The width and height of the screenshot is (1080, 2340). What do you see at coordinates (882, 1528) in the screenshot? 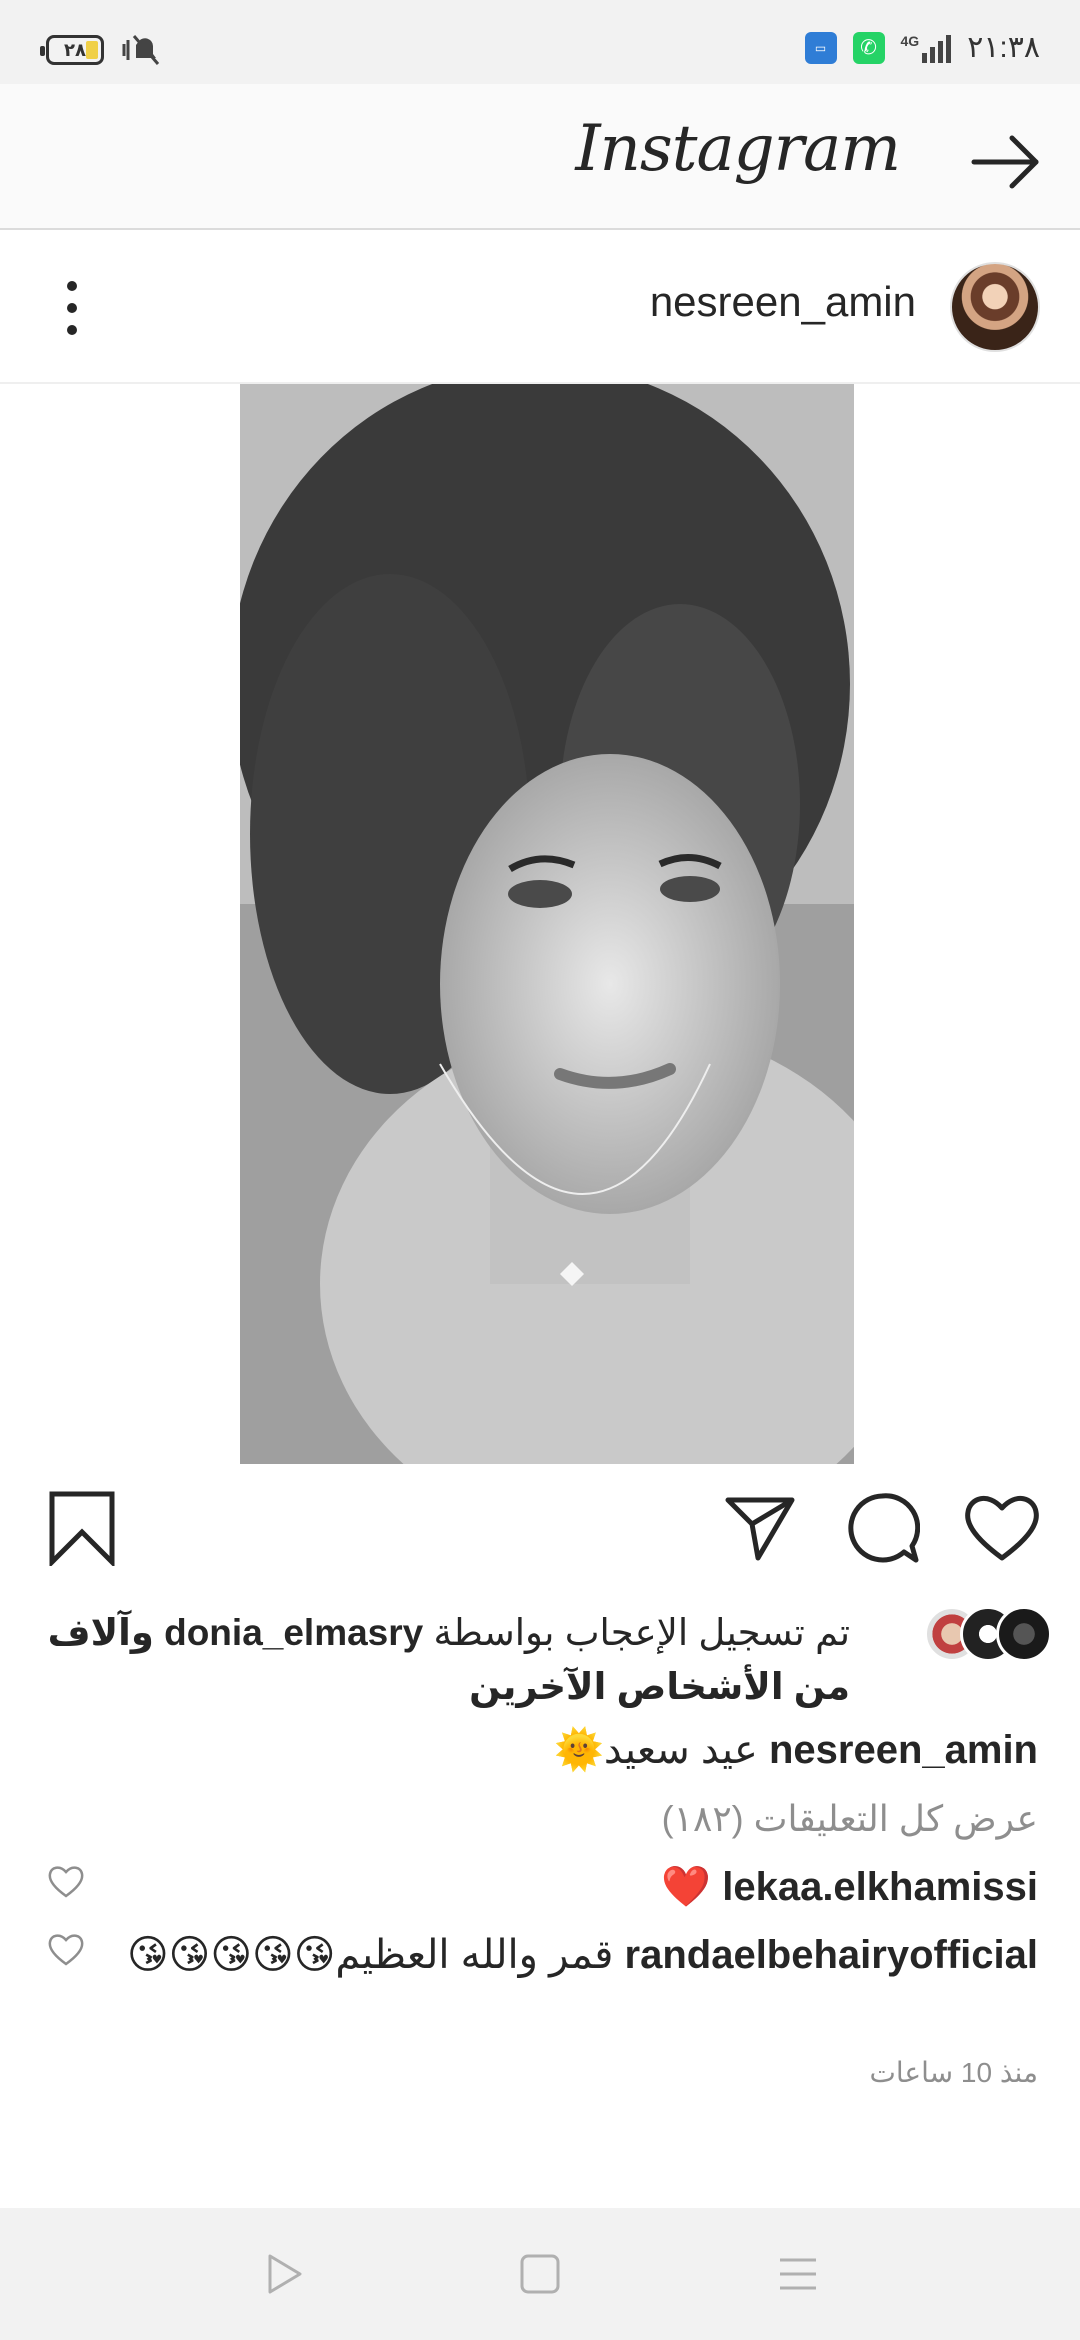
I see `comment-icon` at bounding box center [882, 1528].